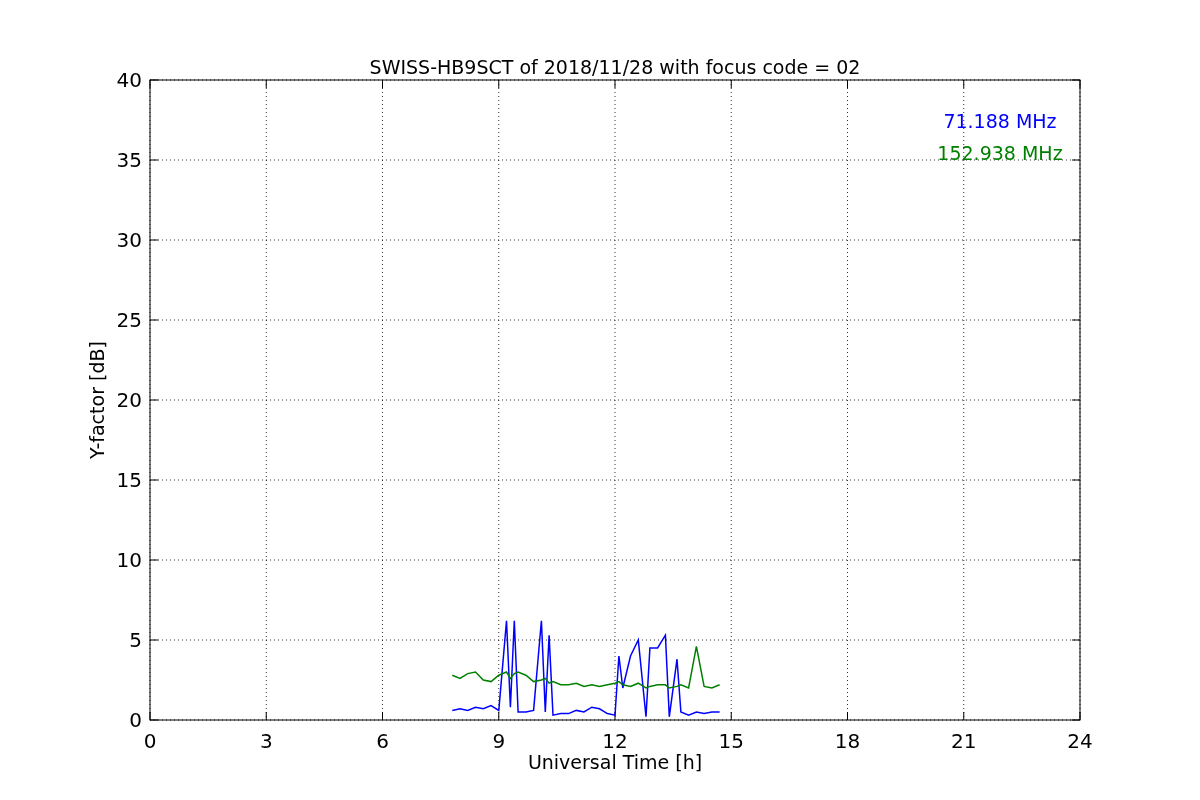  Describe the element at coordinates (382, 741) in the screenshot. I see `x-tick-label: 6` at that location.